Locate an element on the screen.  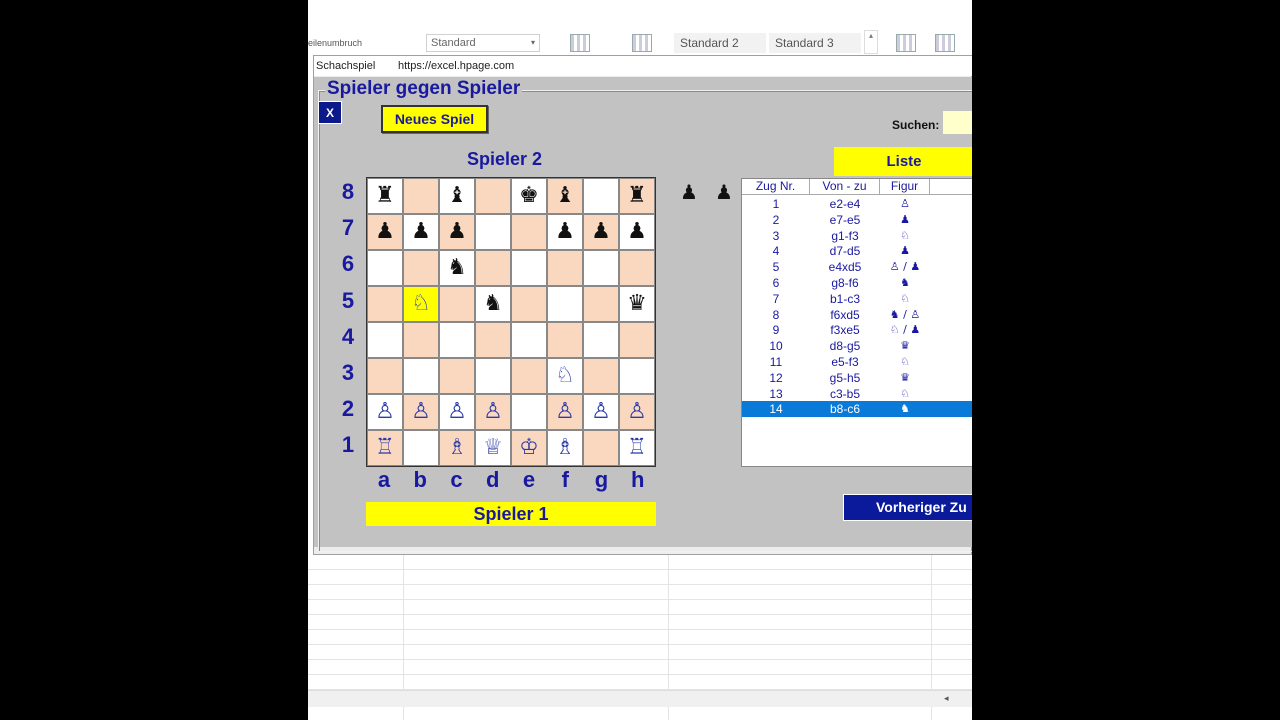
square-d2: ♙ is located at coordinates (493, 412).